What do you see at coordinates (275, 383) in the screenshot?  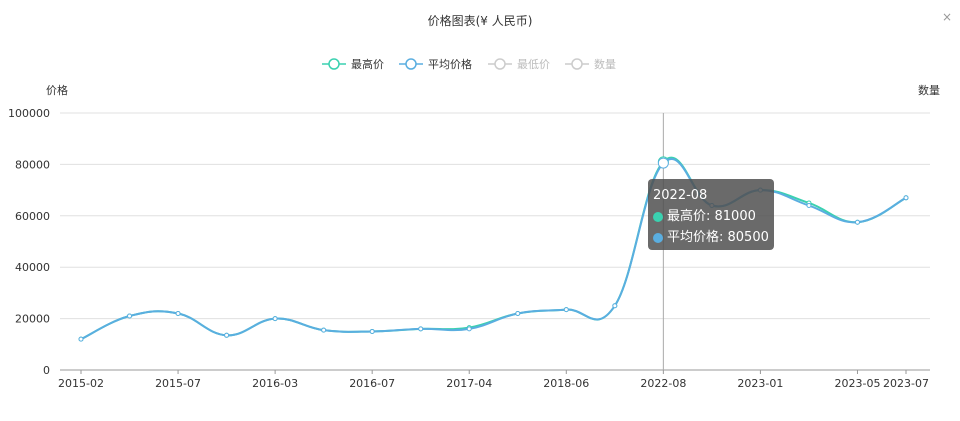 I see `x-tick-label: 2016-03` at bounding box center [275, 383].